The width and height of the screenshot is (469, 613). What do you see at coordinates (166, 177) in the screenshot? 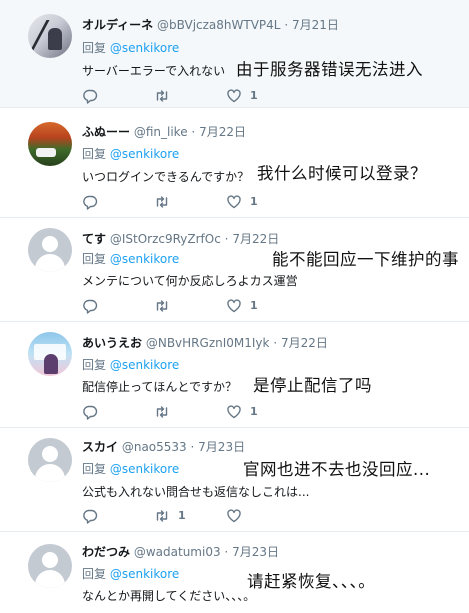
I see `tweet-text: いつログインできるんですか？` at bounding box center [166, 177].